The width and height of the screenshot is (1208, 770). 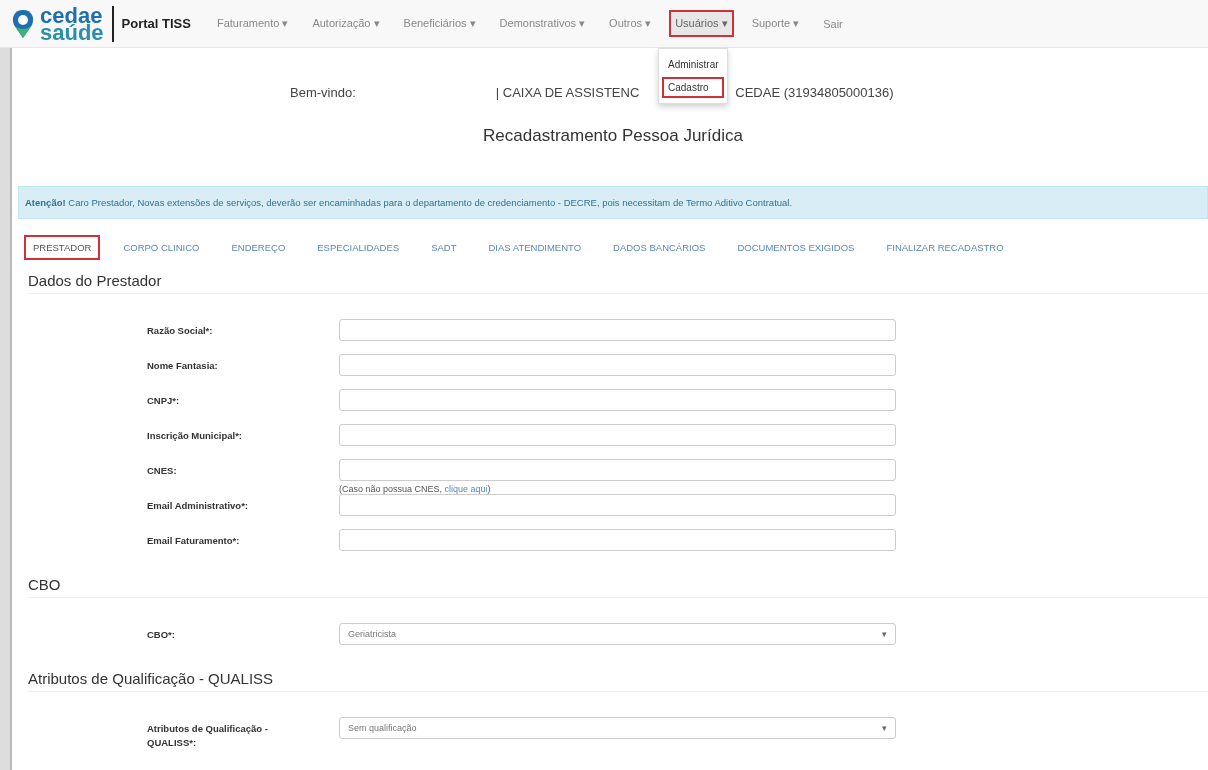 I want to click on field-label: Inscrição Municipal*:, so click(x=195, y=436).